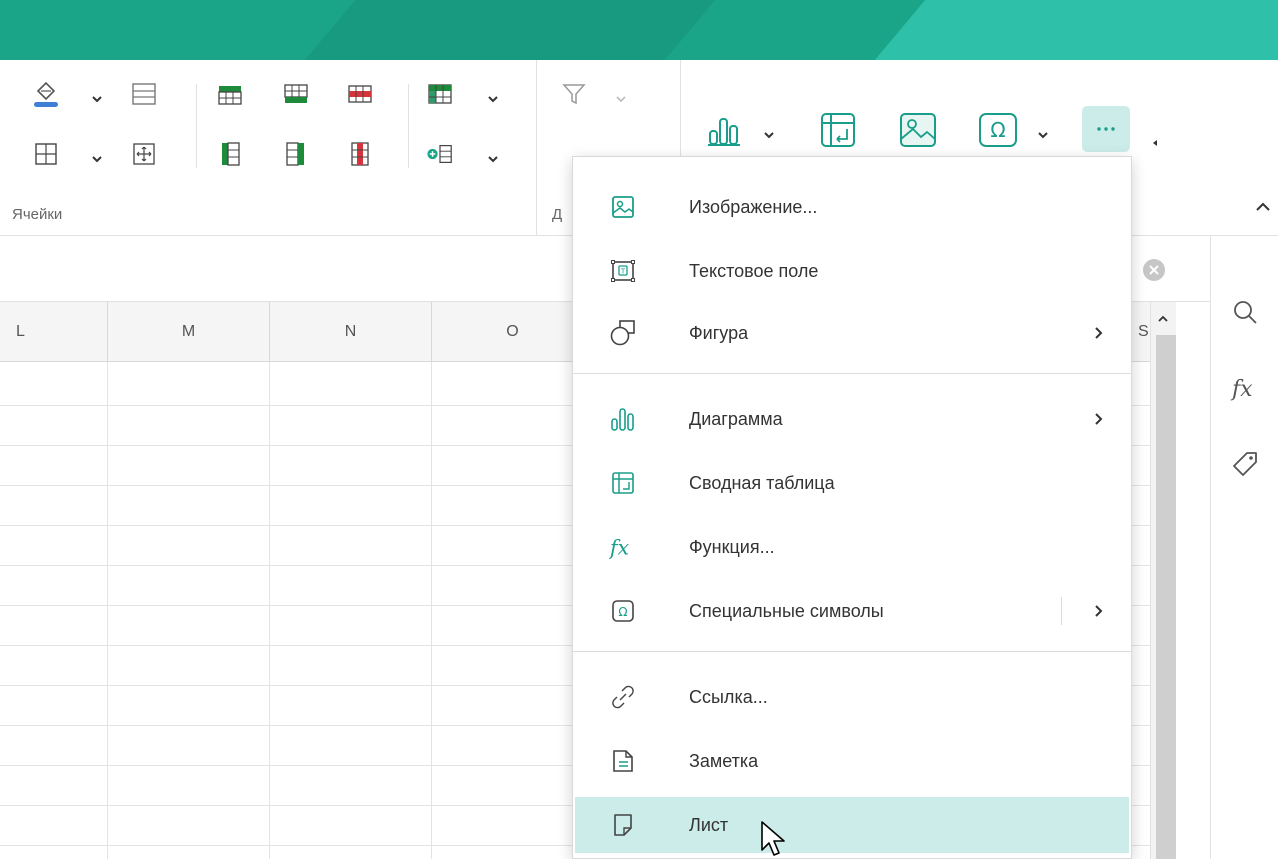 The width and height of the screenshot is (1278, 859). I want to click on collapse-ribbon-icon, so click(1263, 207).